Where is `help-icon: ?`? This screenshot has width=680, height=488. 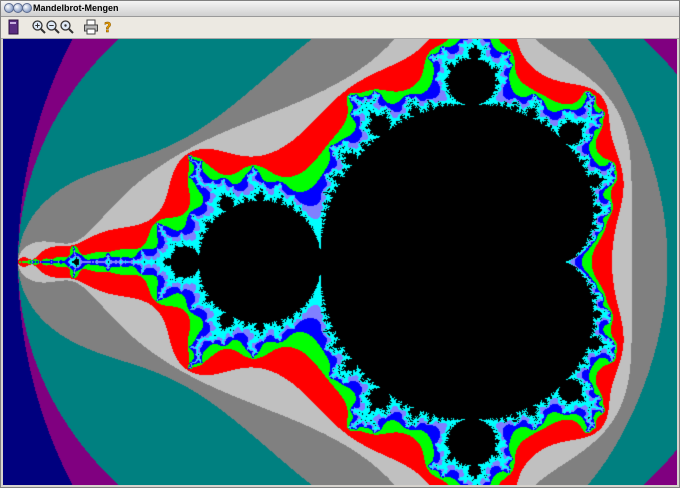
help-icon: ? is located at coordinates (110, 27).